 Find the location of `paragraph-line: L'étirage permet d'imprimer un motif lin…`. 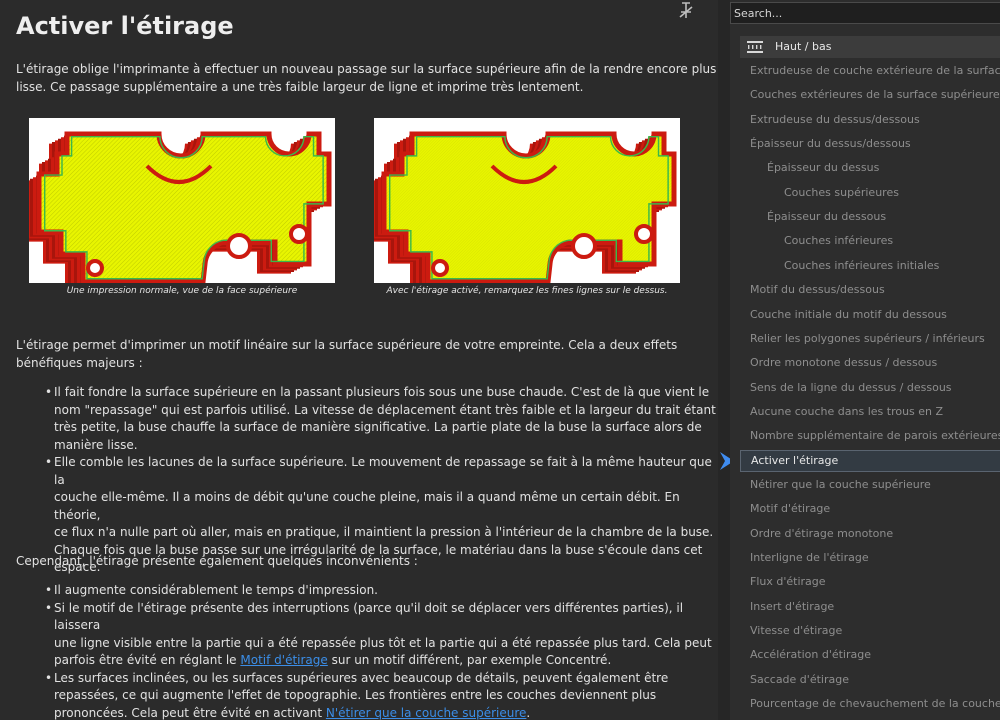

paragraph-line: L'étirage permet d'imprimer un motif lin… is located at coordinates (347, 345).